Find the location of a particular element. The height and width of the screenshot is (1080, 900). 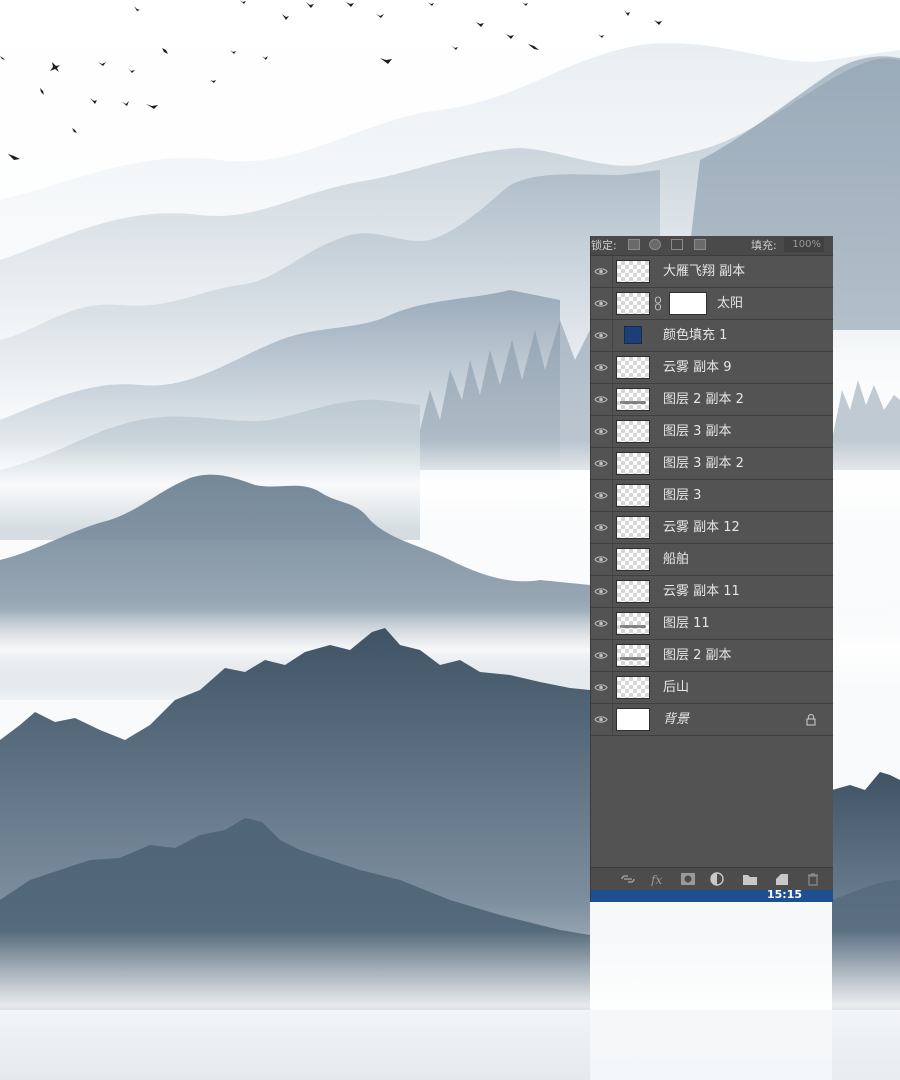

layer-name: 图层 3 is located at coordinates (682, 495).